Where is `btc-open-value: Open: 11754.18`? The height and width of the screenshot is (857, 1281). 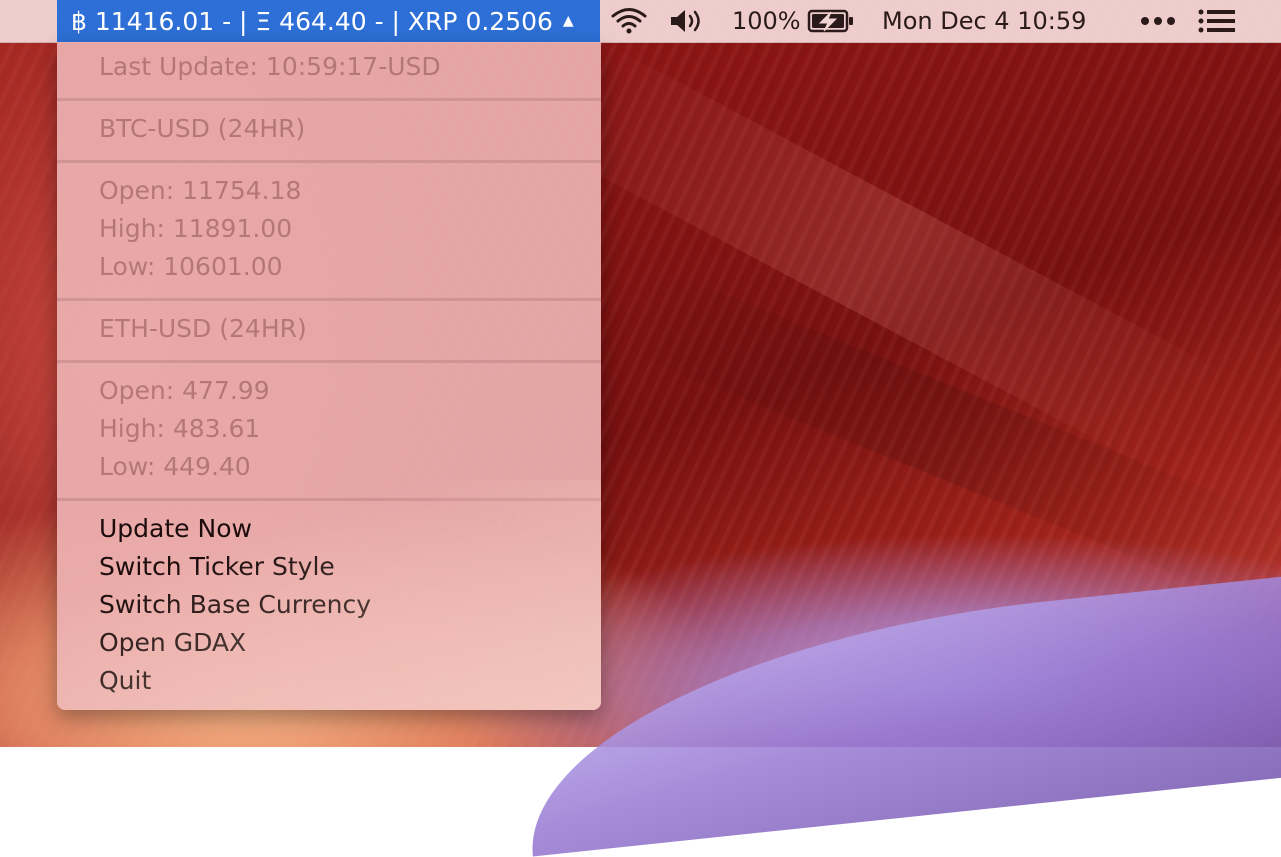
btc-open-value: Open: 11754.18 is located at coordinates (200, 190).